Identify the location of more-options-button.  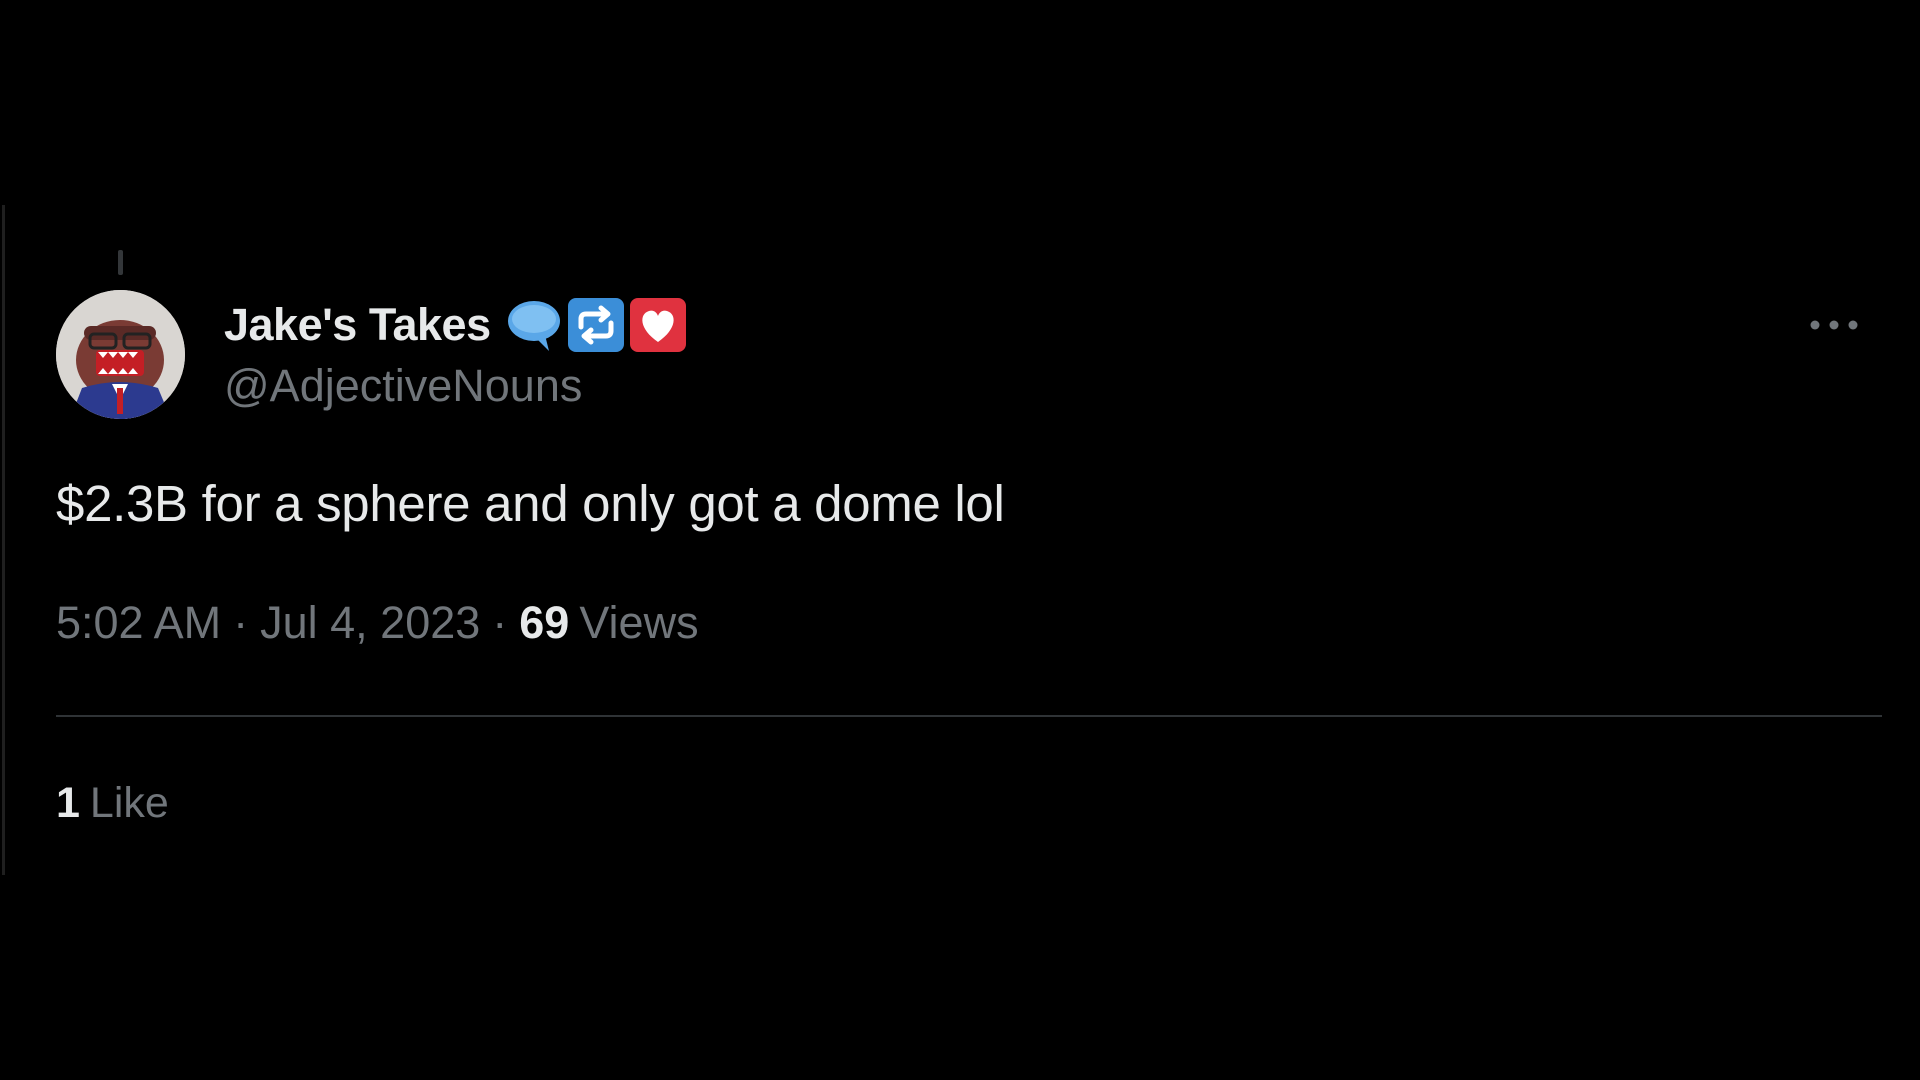
(1834, 325).